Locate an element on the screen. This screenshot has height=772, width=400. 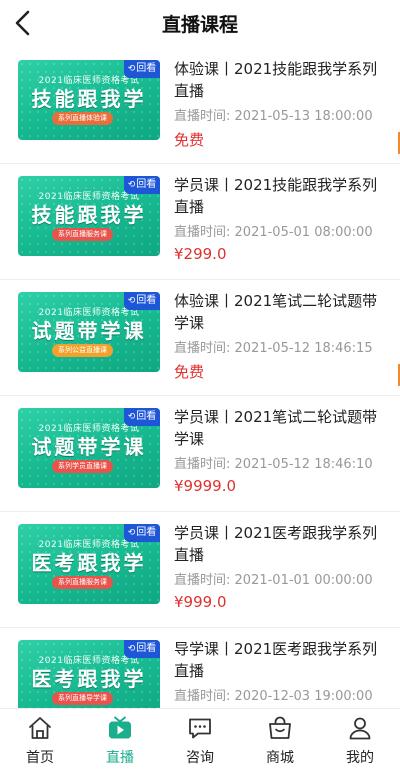
tab-live: 直播 is located at coordinates (120, 740).